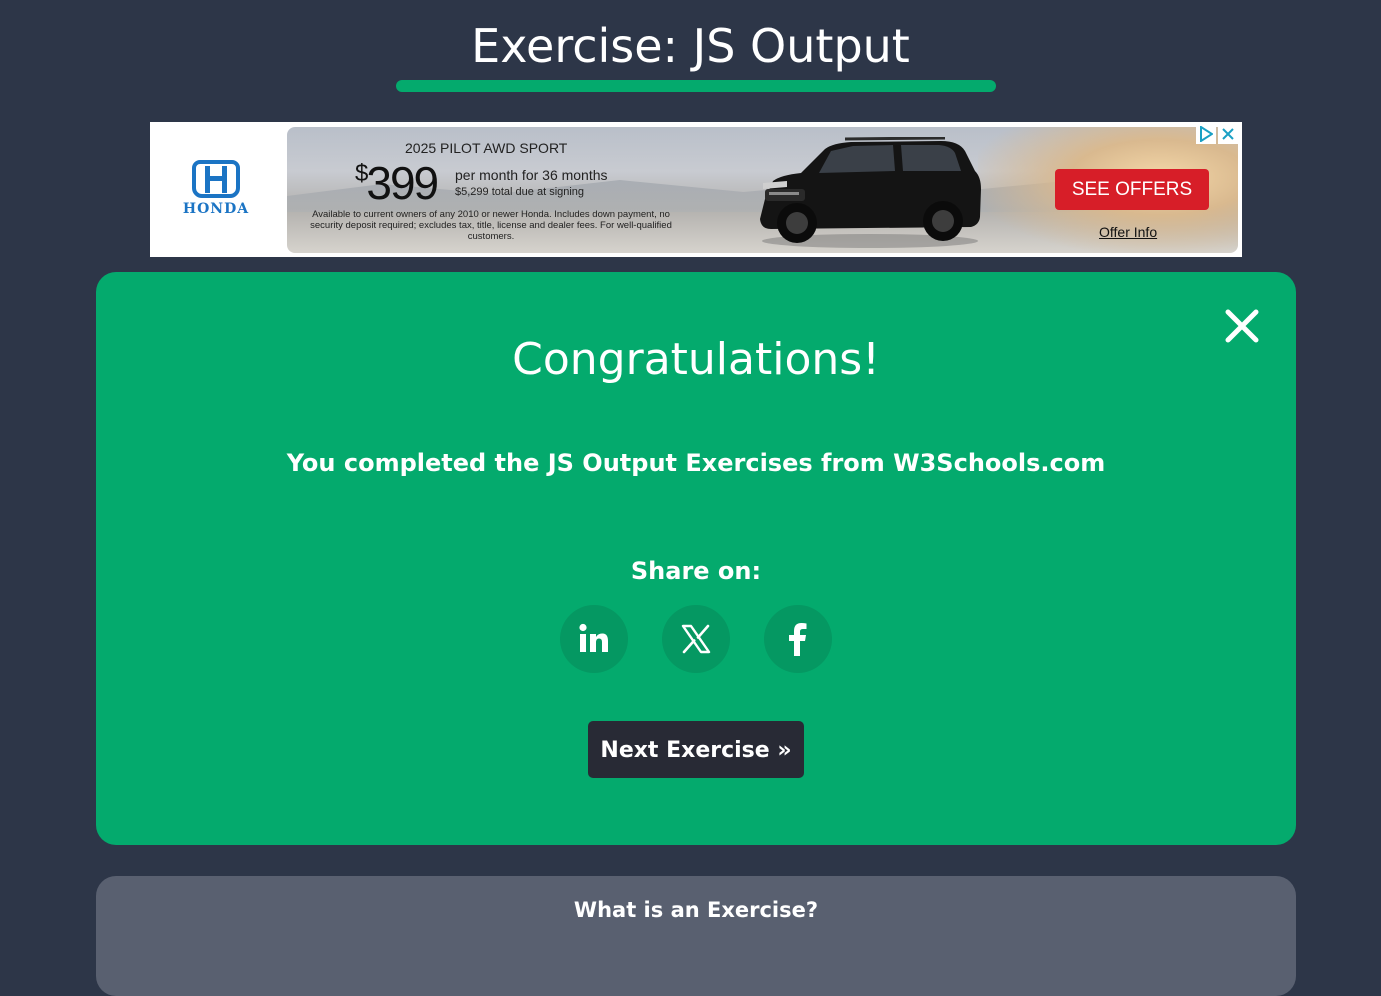 This screenshot has width=1381, height=996. What do you see at coordinates (1128, 232) in the screenshot?
I see `offer-info-link: Offer Info` at bounding box center [1128, 232].